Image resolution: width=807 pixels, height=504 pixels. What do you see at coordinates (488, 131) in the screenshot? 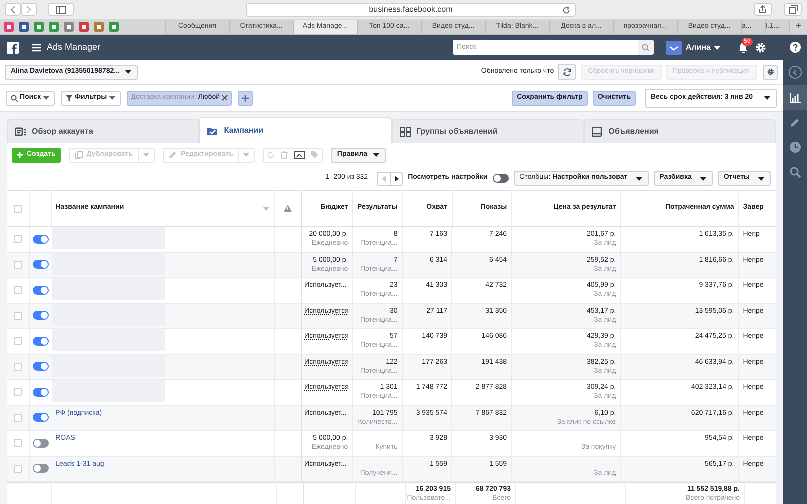
I see `view-tab: Группы объявлений` at bounding box center [488, 131].